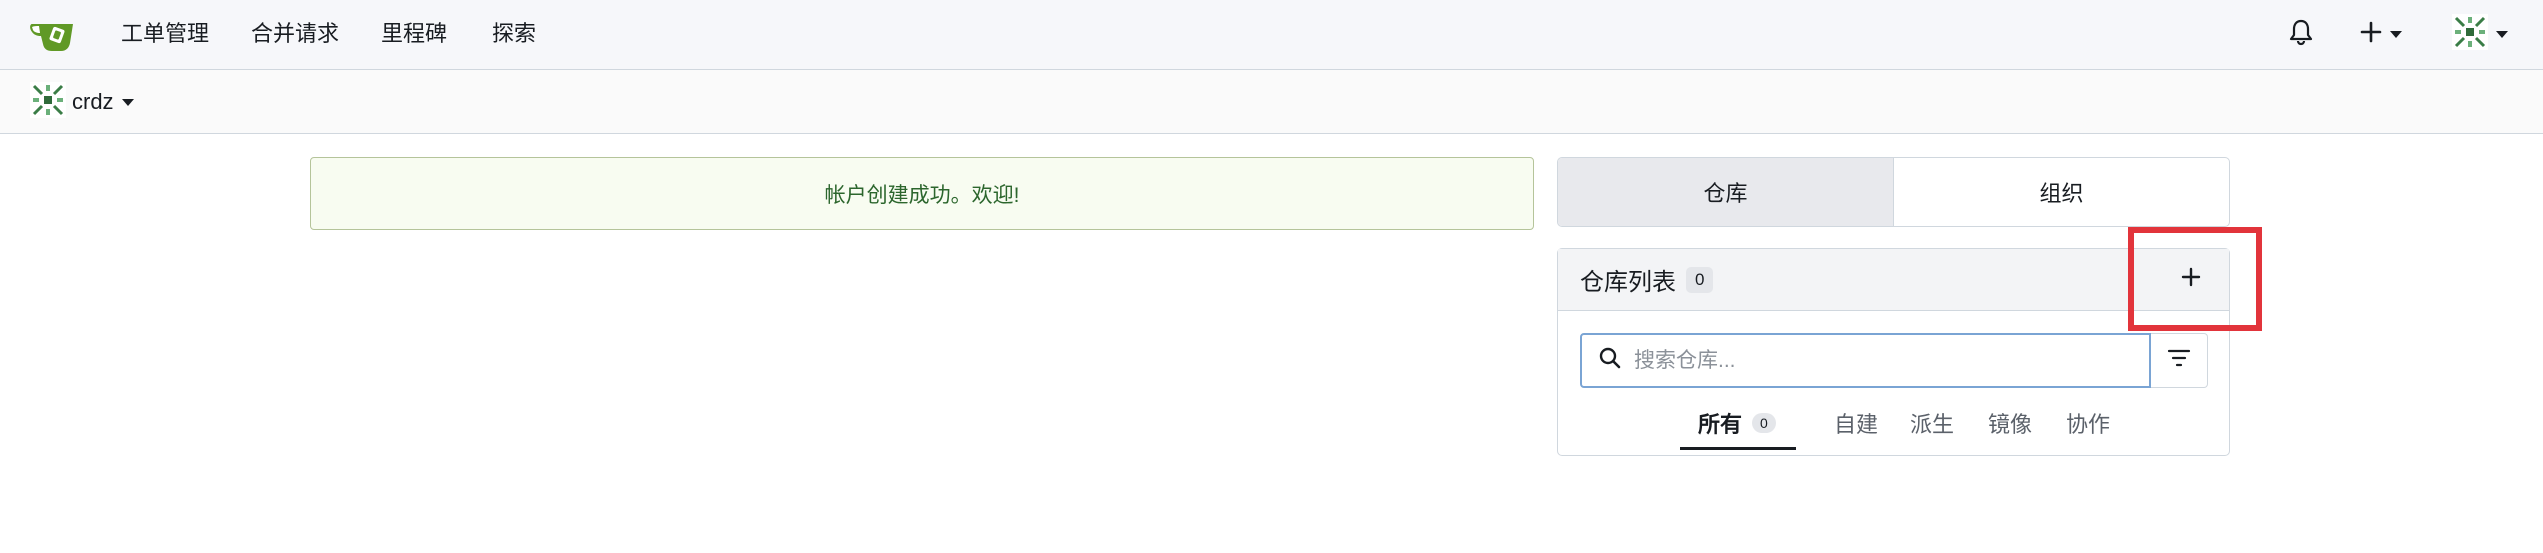 This screenshot has height=553, width=2543. Describe the element at coordinates (1720, 424) in the screenshot. I see `filter-tab-label: 所有` at that location.